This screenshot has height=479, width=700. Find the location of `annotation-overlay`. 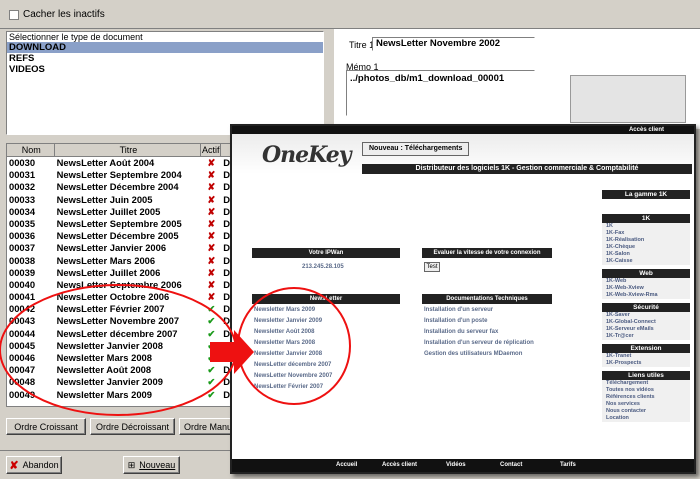

annotation-overlay is located at coordinates (175, 350).